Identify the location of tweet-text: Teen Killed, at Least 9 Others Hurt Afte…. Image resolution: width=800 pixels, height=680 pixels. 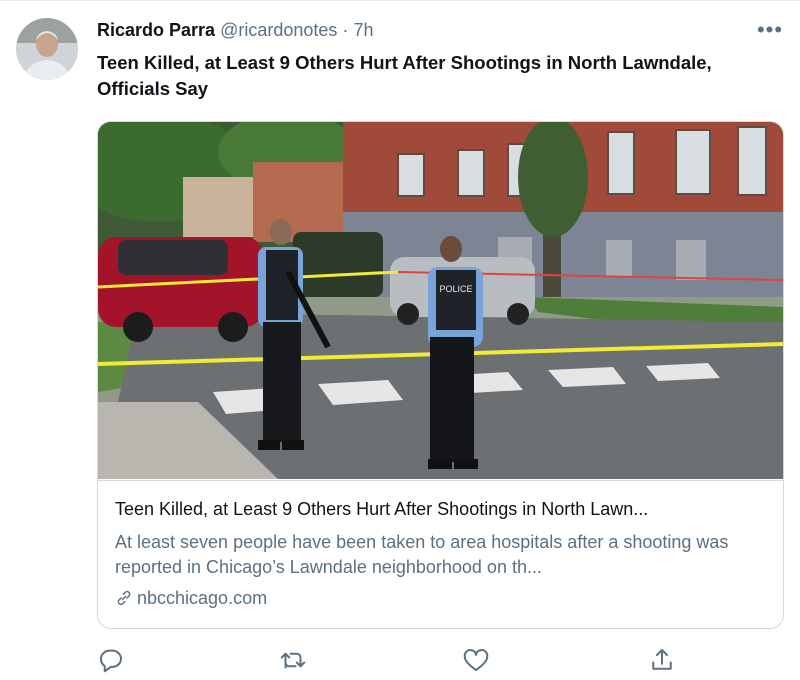
(404, 75).